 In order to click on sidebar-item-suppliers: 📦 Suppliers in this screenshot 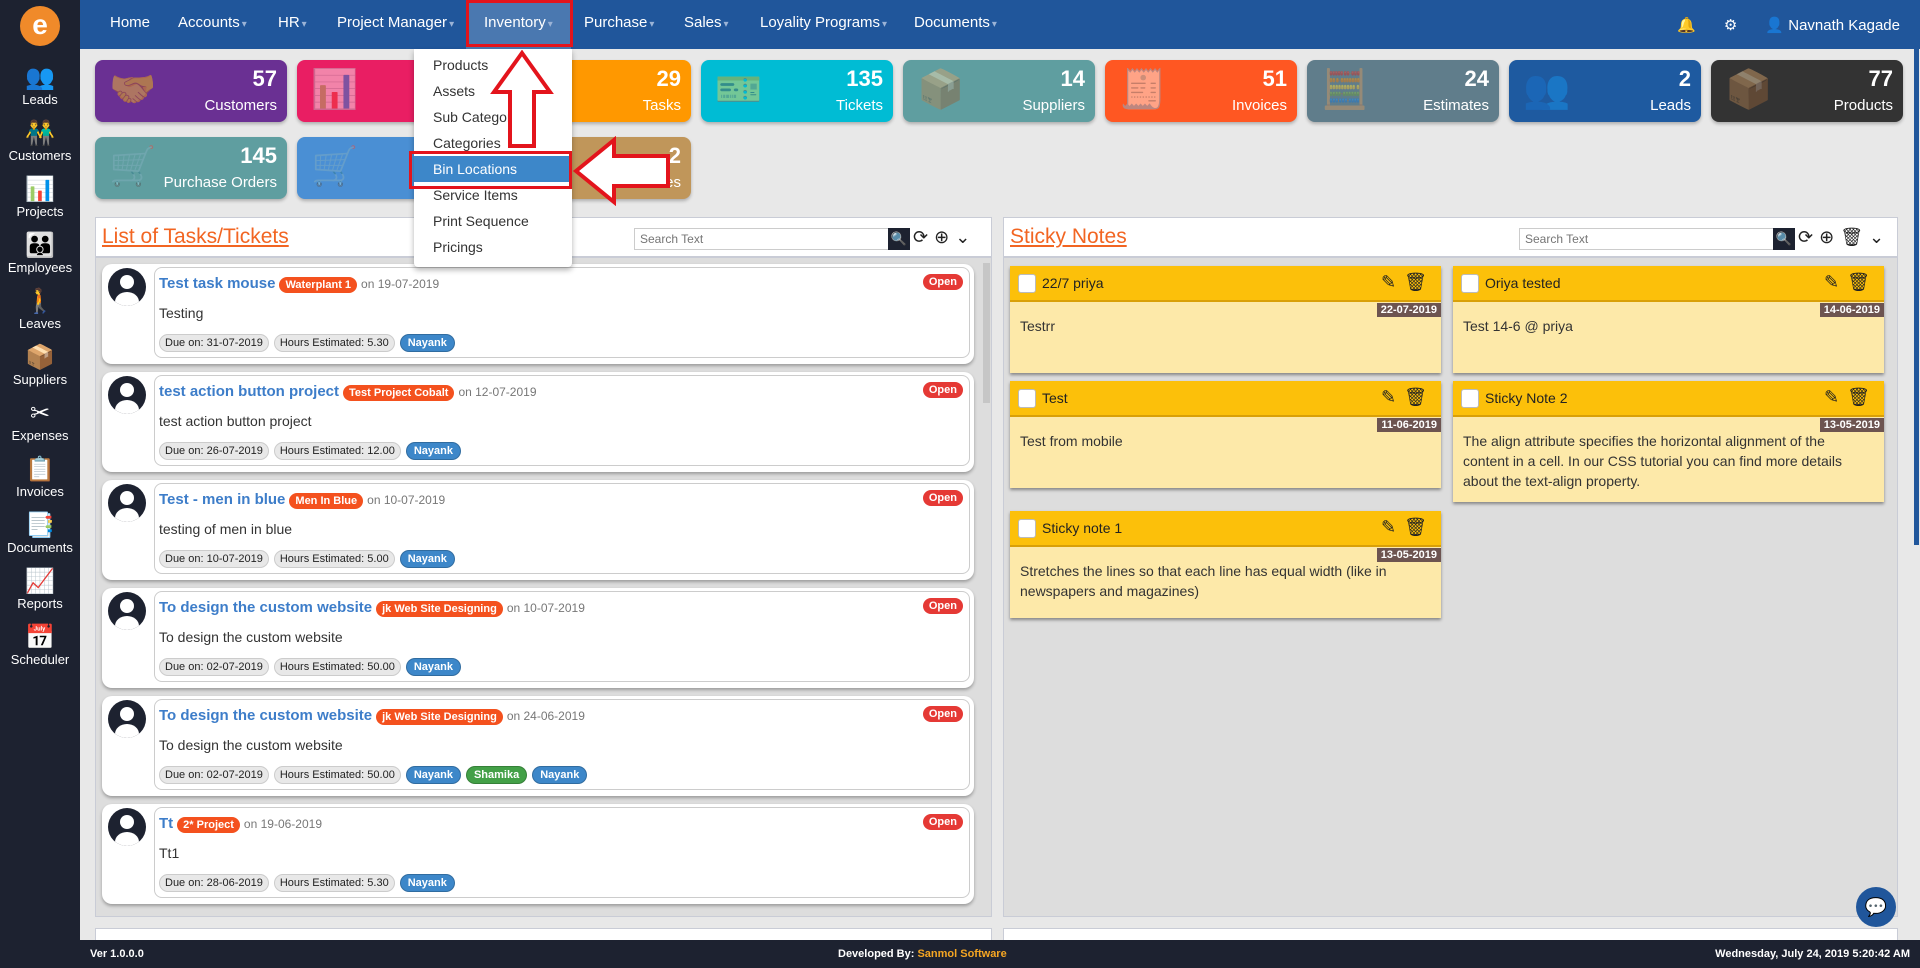, I will do `click(40, 365)`.